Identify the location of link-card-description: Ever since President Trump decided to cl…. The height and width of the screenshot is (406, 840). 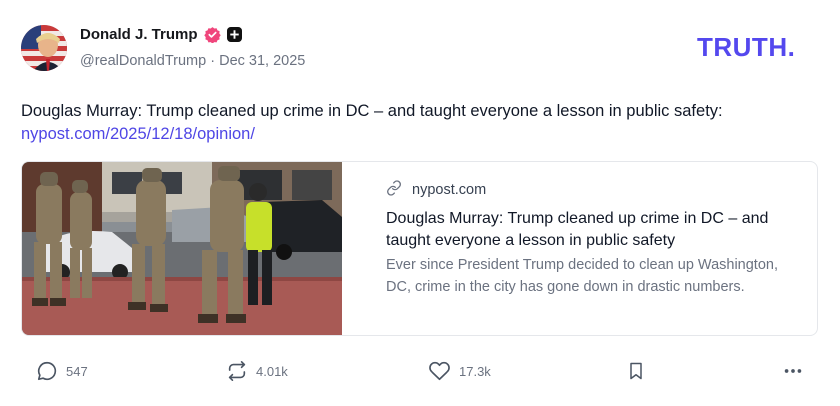
(582, 276).